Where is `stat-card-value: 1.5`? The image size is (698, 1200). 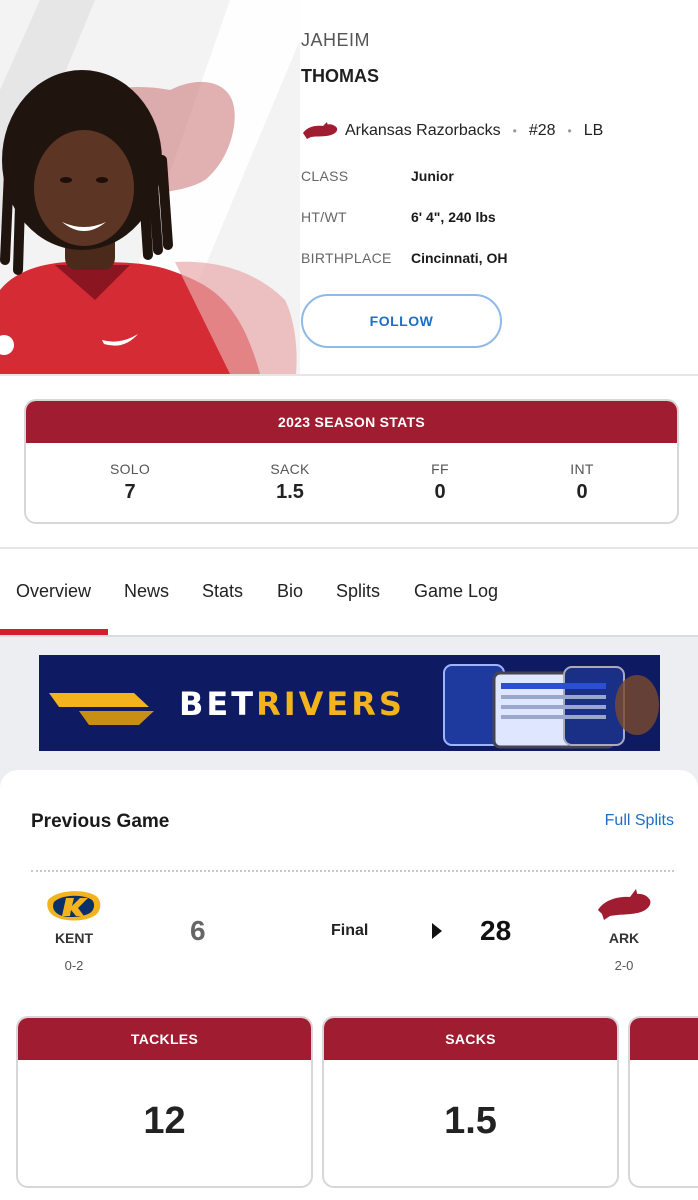
stat-card-value: 1.5 is located at coordinates (470, 1121).